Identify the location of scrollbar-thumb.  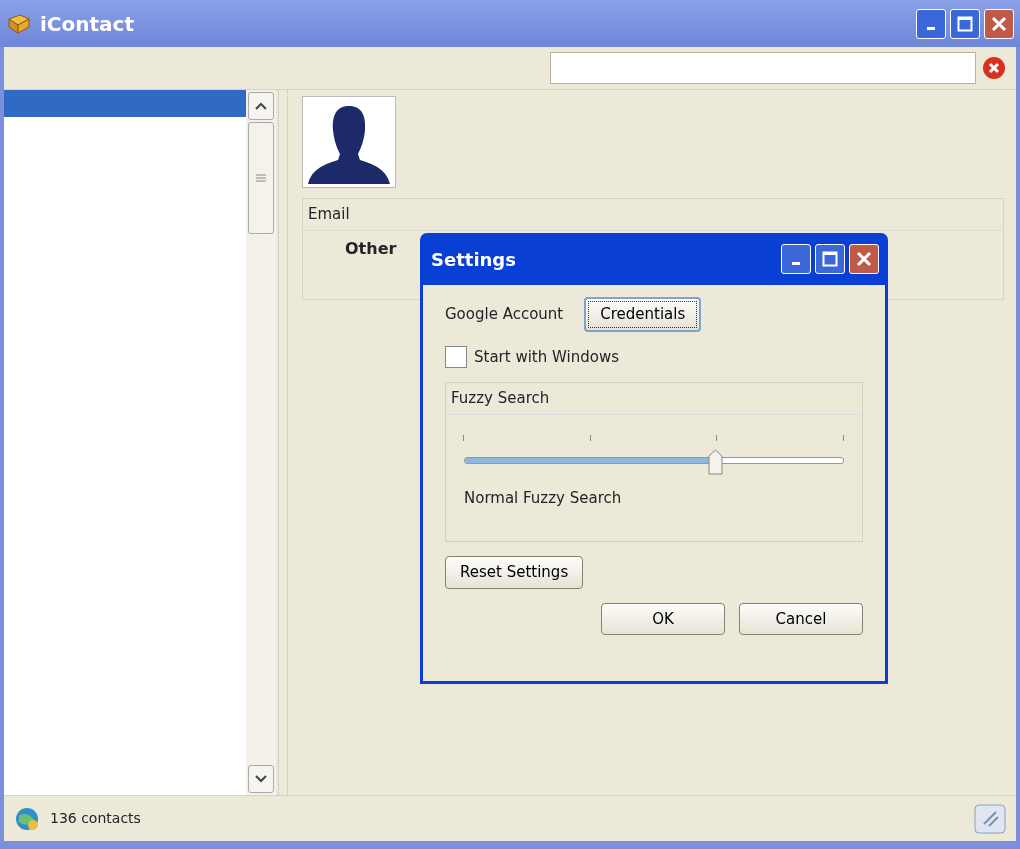
(261, 178).